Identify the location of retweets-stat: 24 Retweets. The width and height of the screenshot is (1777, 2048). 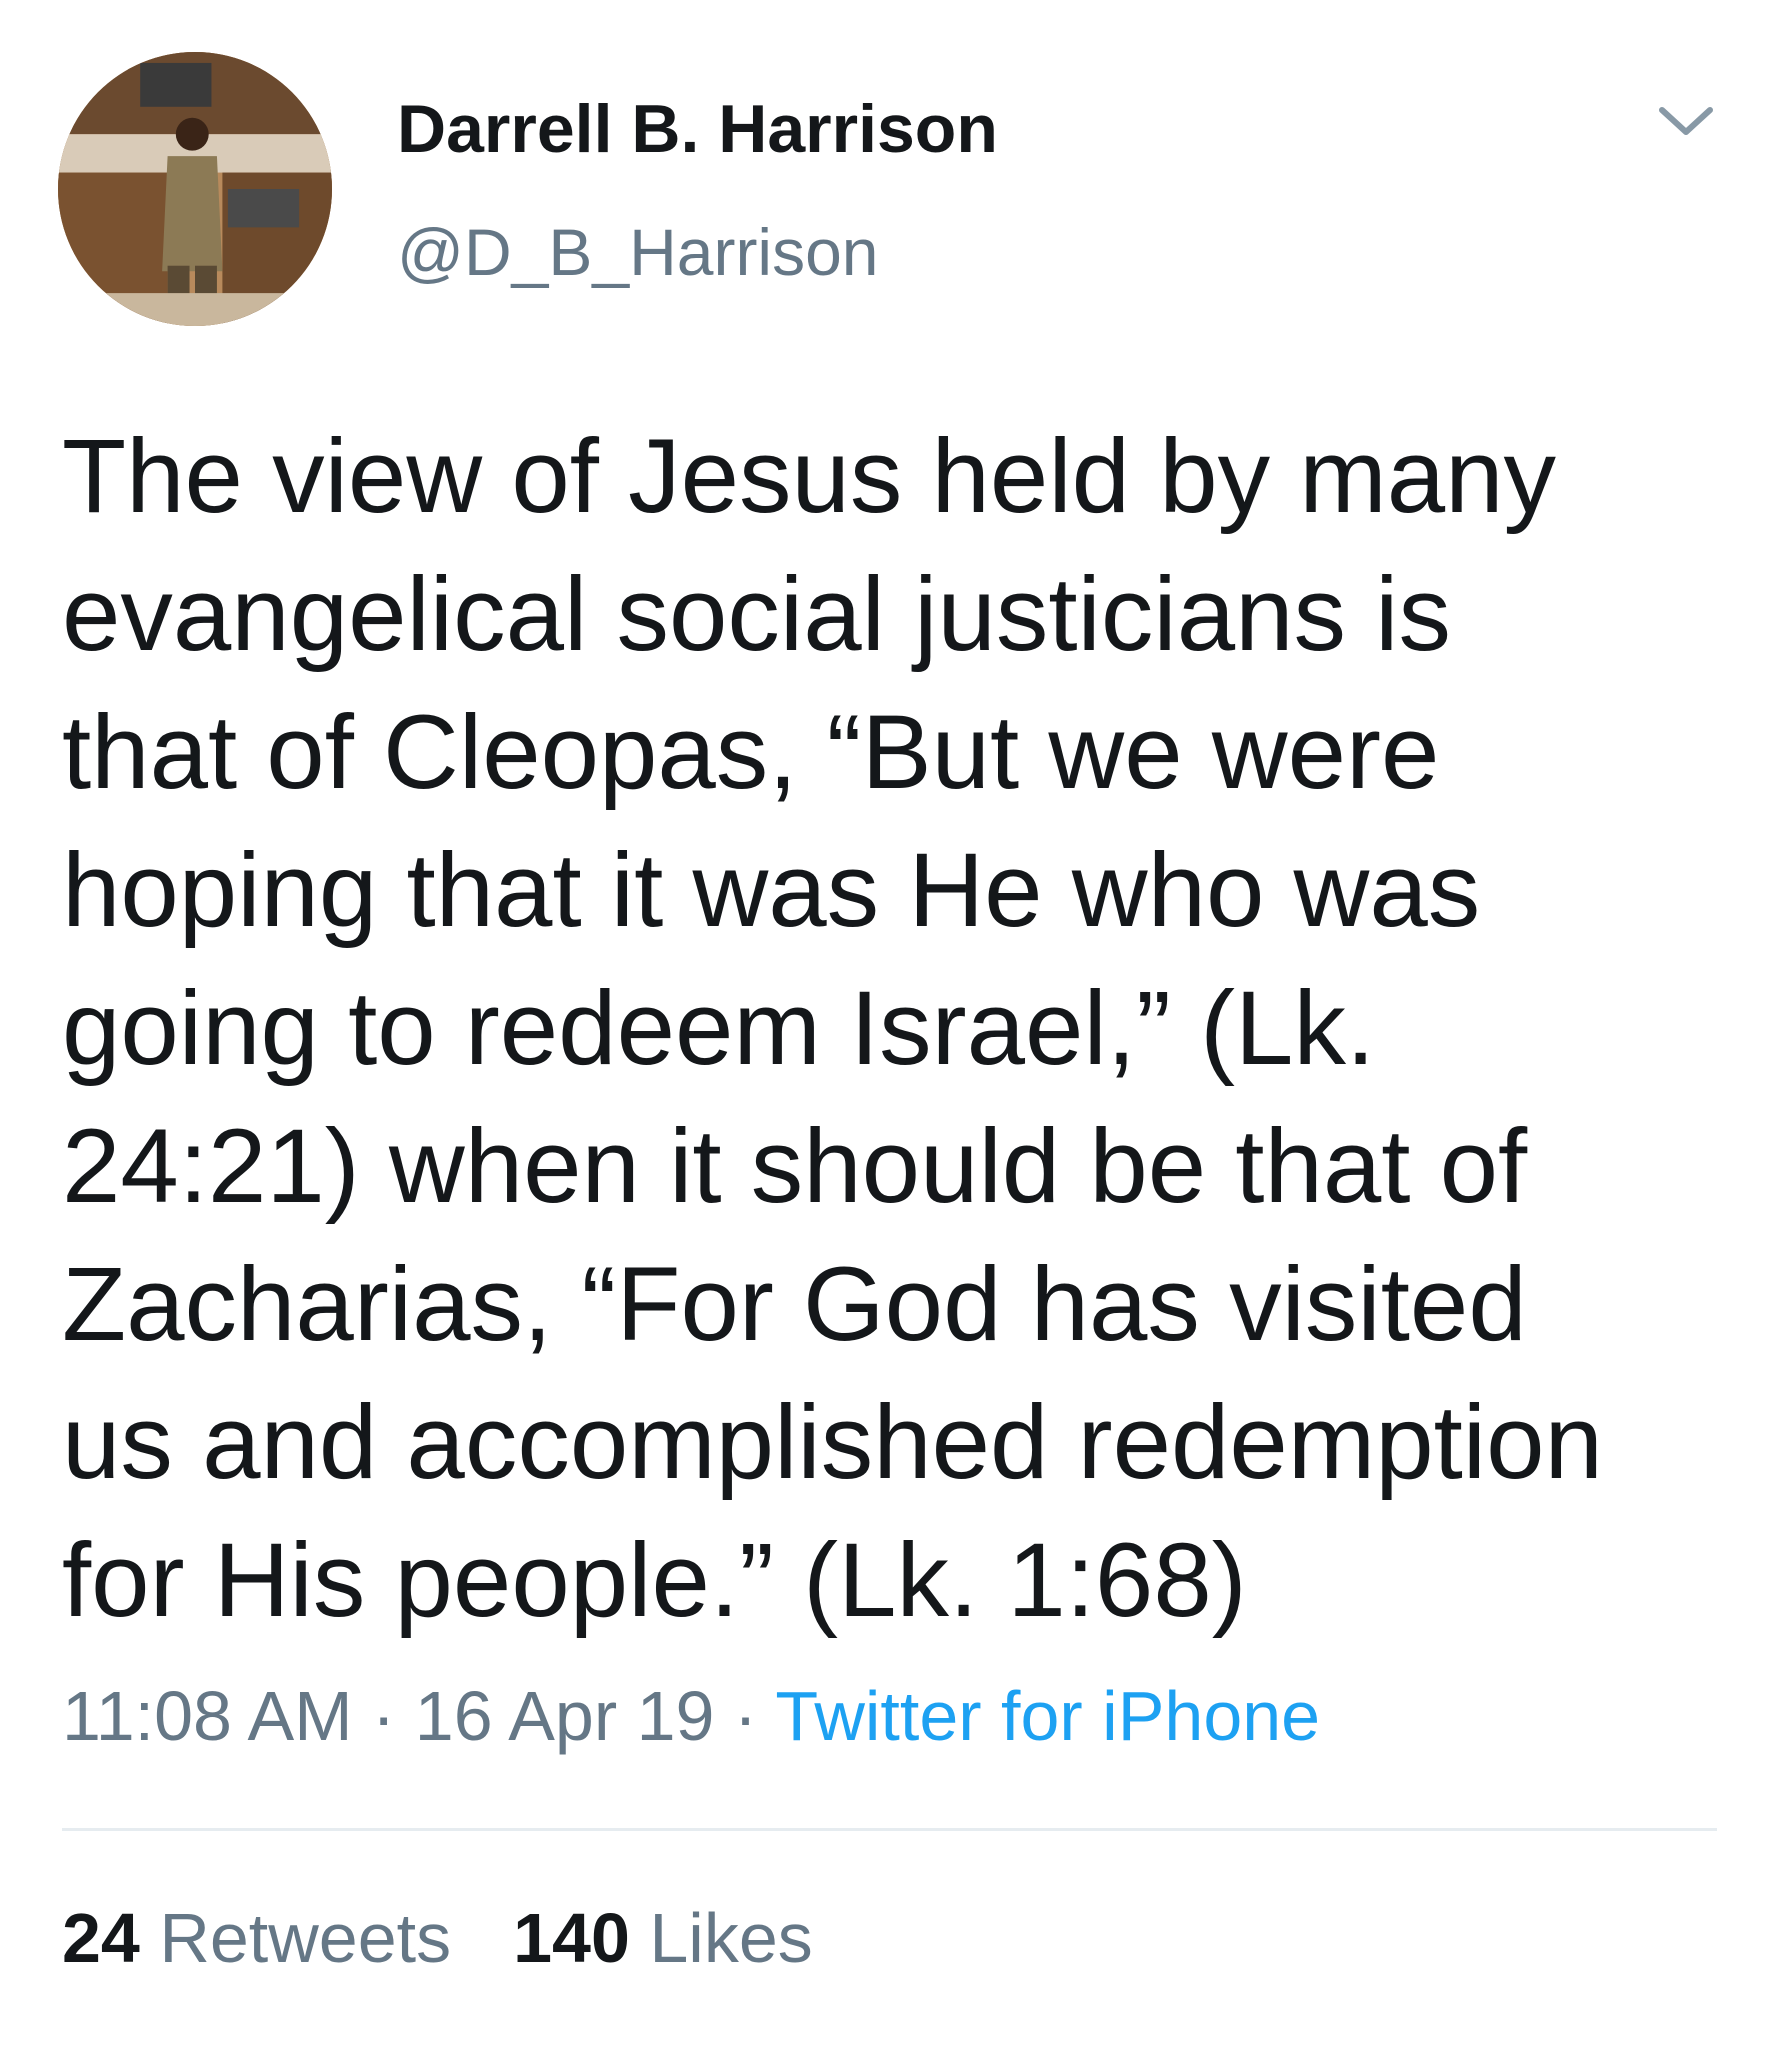
(256, 1938).